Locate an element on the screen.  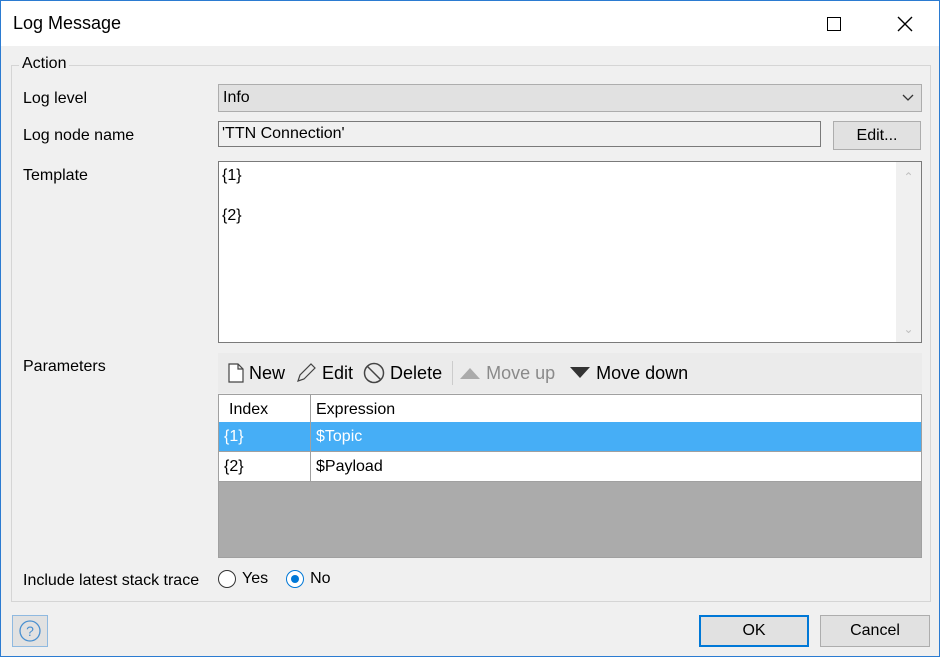
table-header: Index Expression is located at coordinates (570, 410).